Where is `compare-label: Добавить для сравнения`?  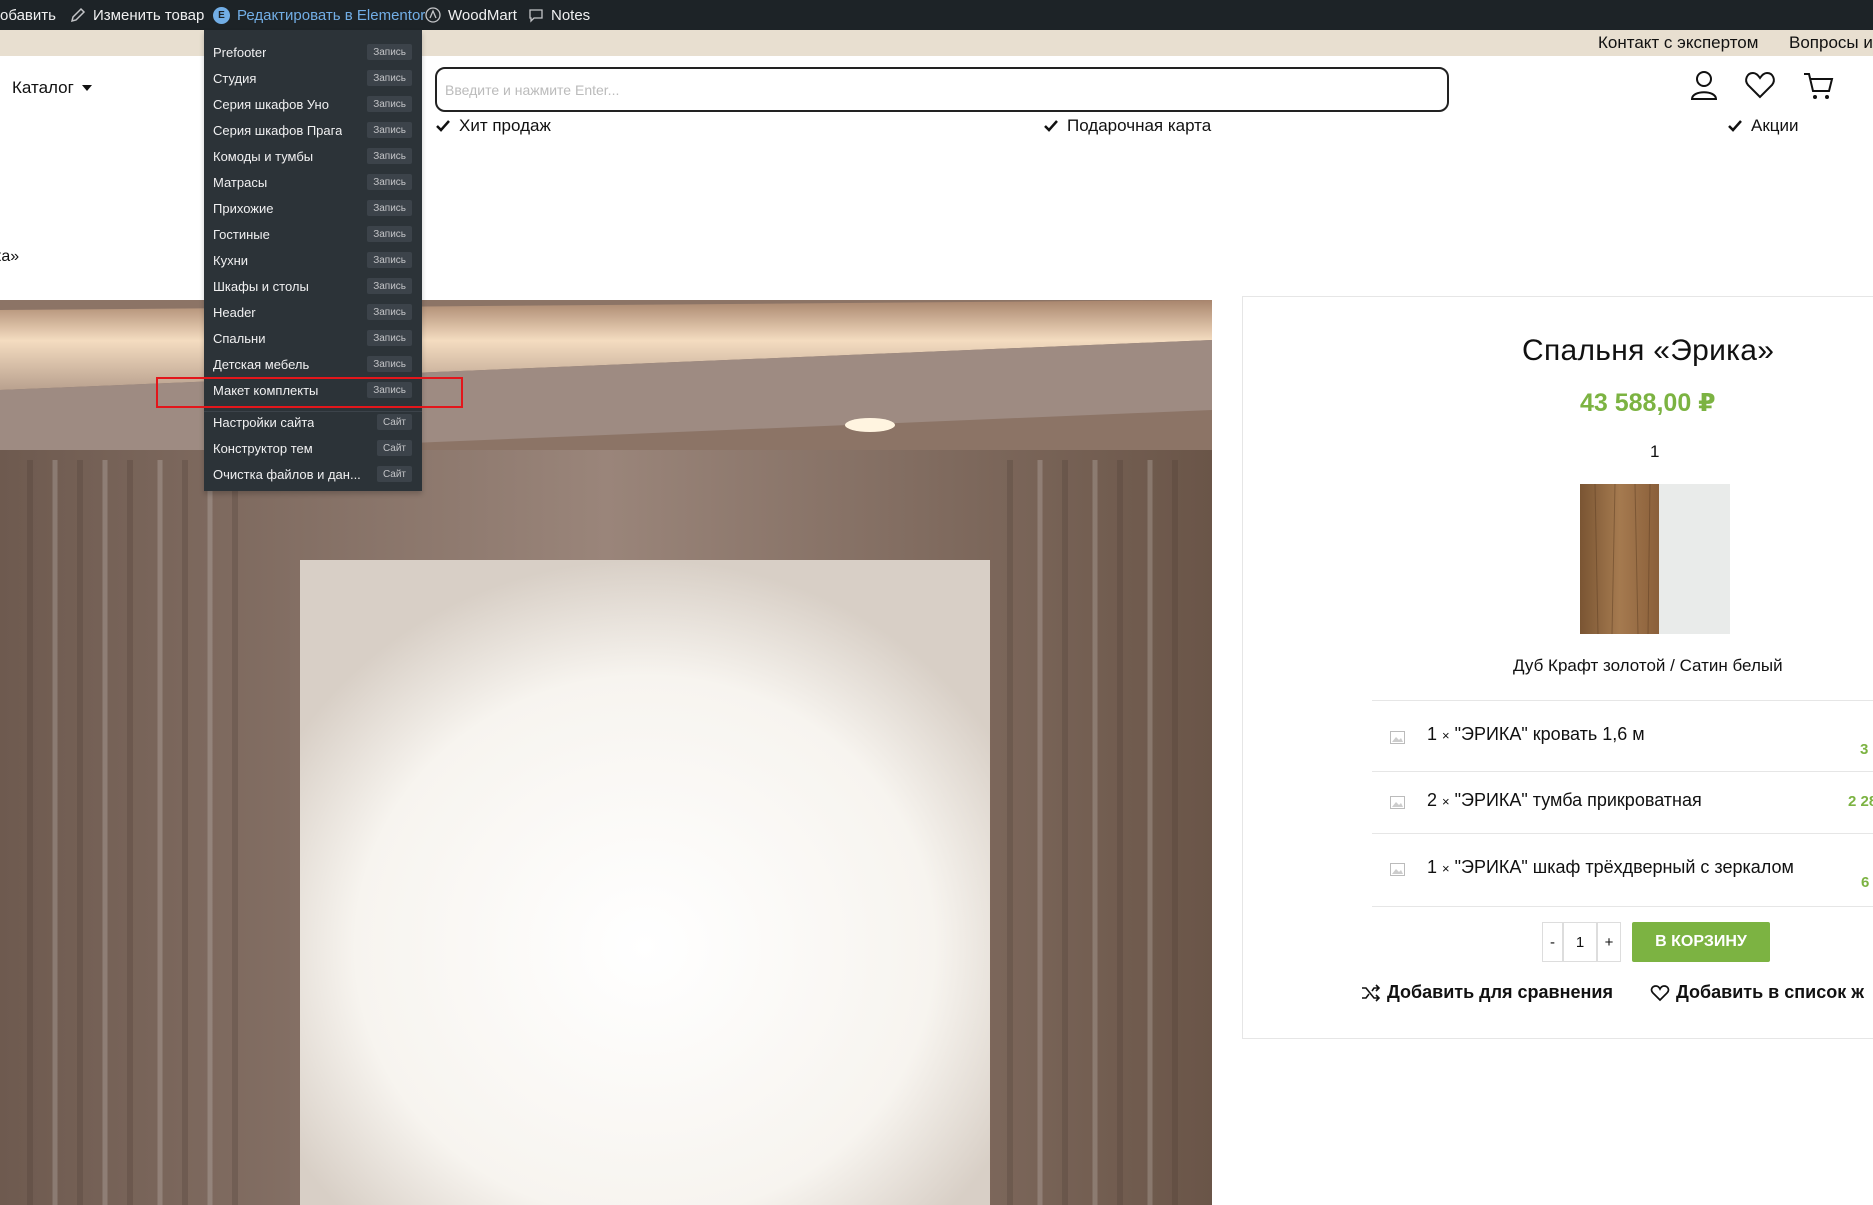 compare-label: Добавить для сравнения is located at coordinates (1500, 992).